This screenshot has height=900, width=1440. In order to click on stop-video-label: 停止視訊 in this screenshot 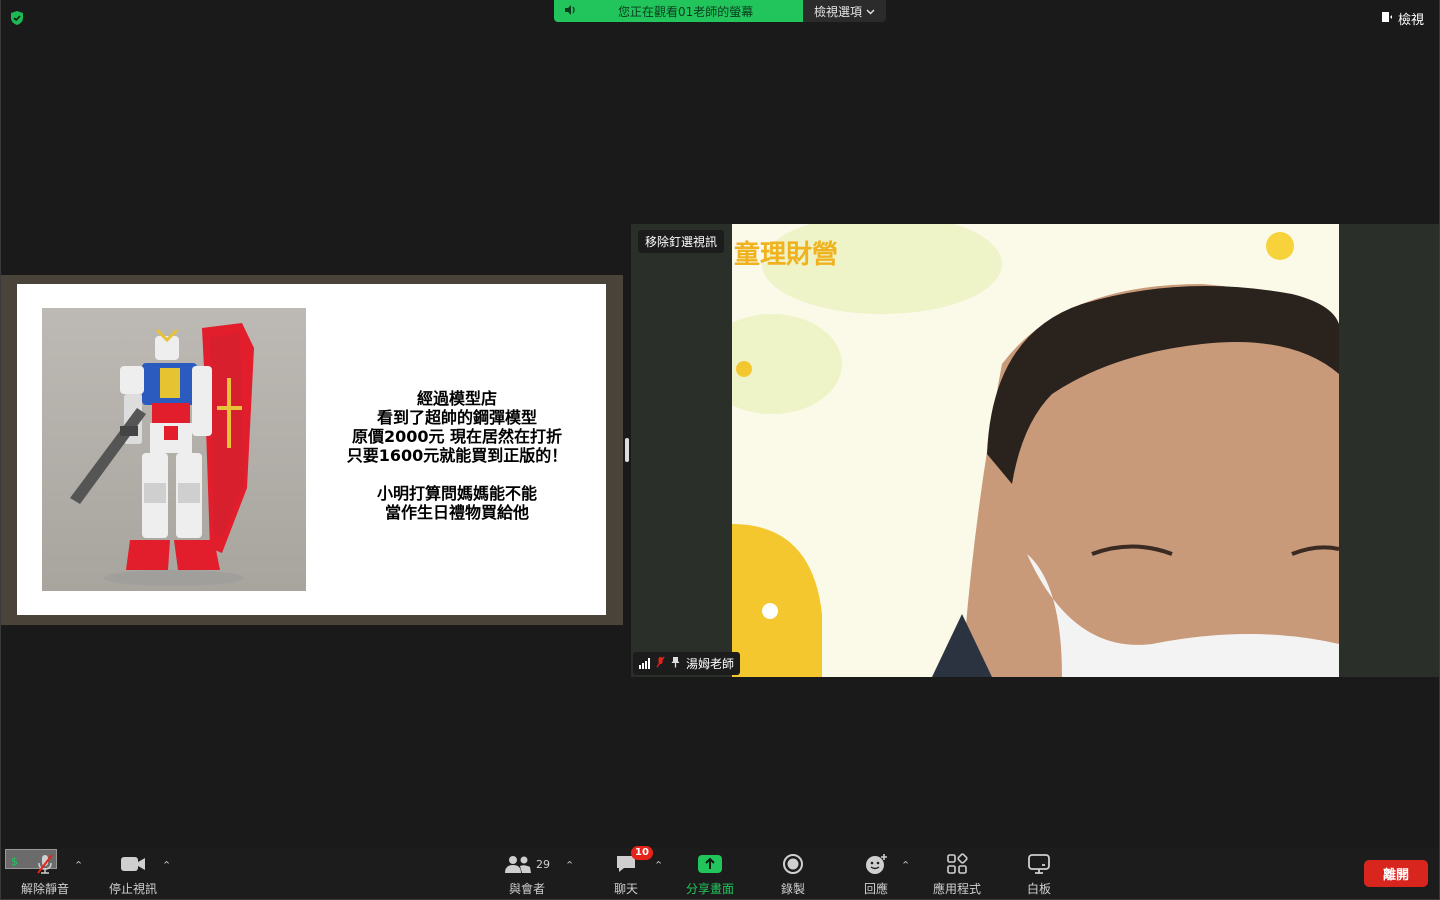, I will do `click(133, 889)`.